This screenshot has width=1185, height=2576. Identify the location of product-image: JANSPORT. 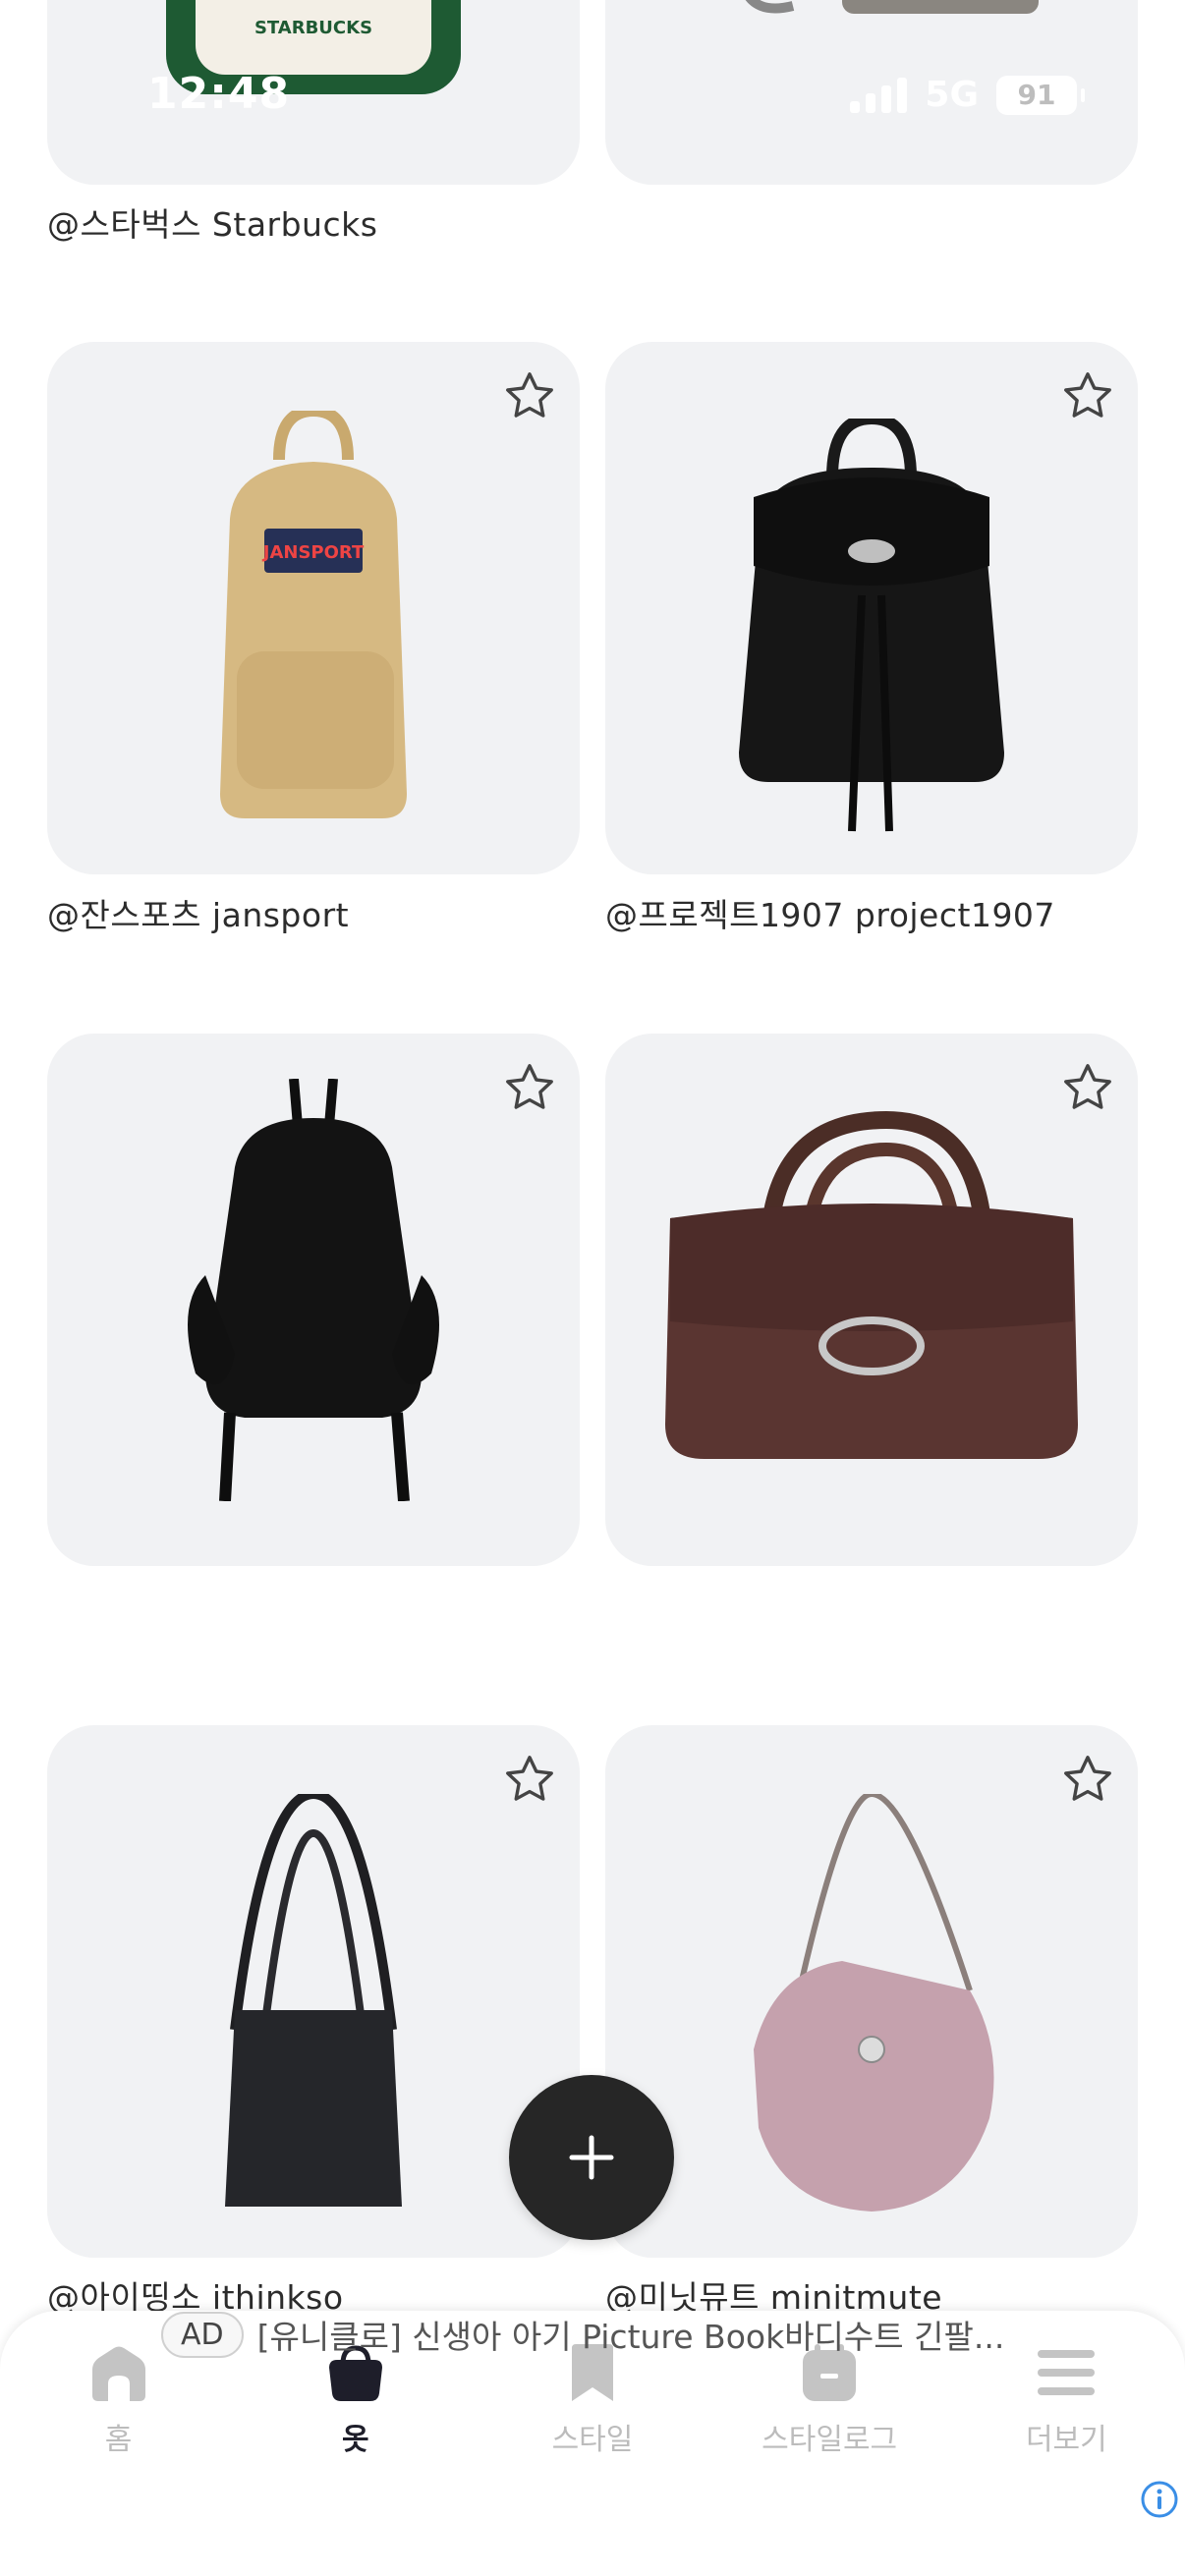
(314, 614).